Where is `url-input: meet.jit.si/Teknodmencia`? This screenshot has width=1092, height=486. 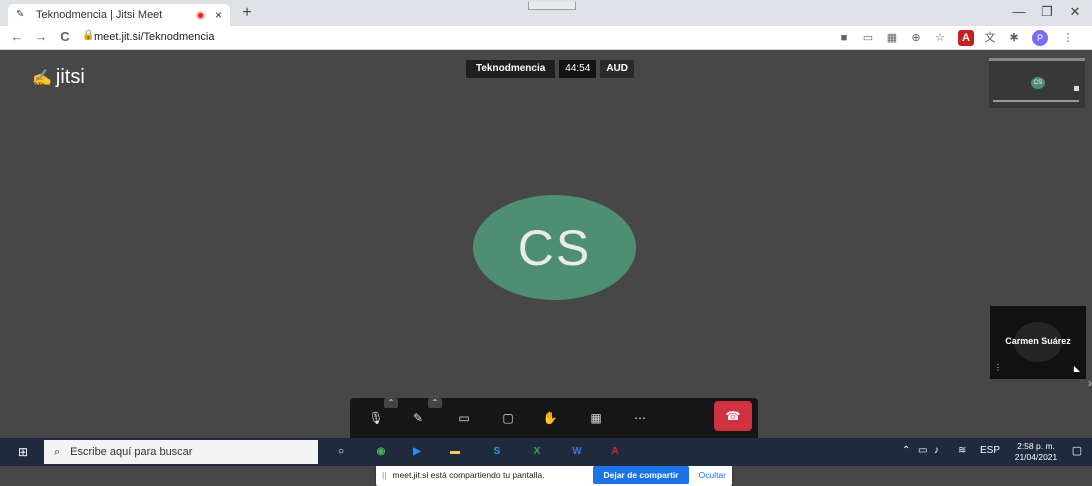 url-input: meet.jit.si/Teknodmencia is located at coordinates (154, 37).